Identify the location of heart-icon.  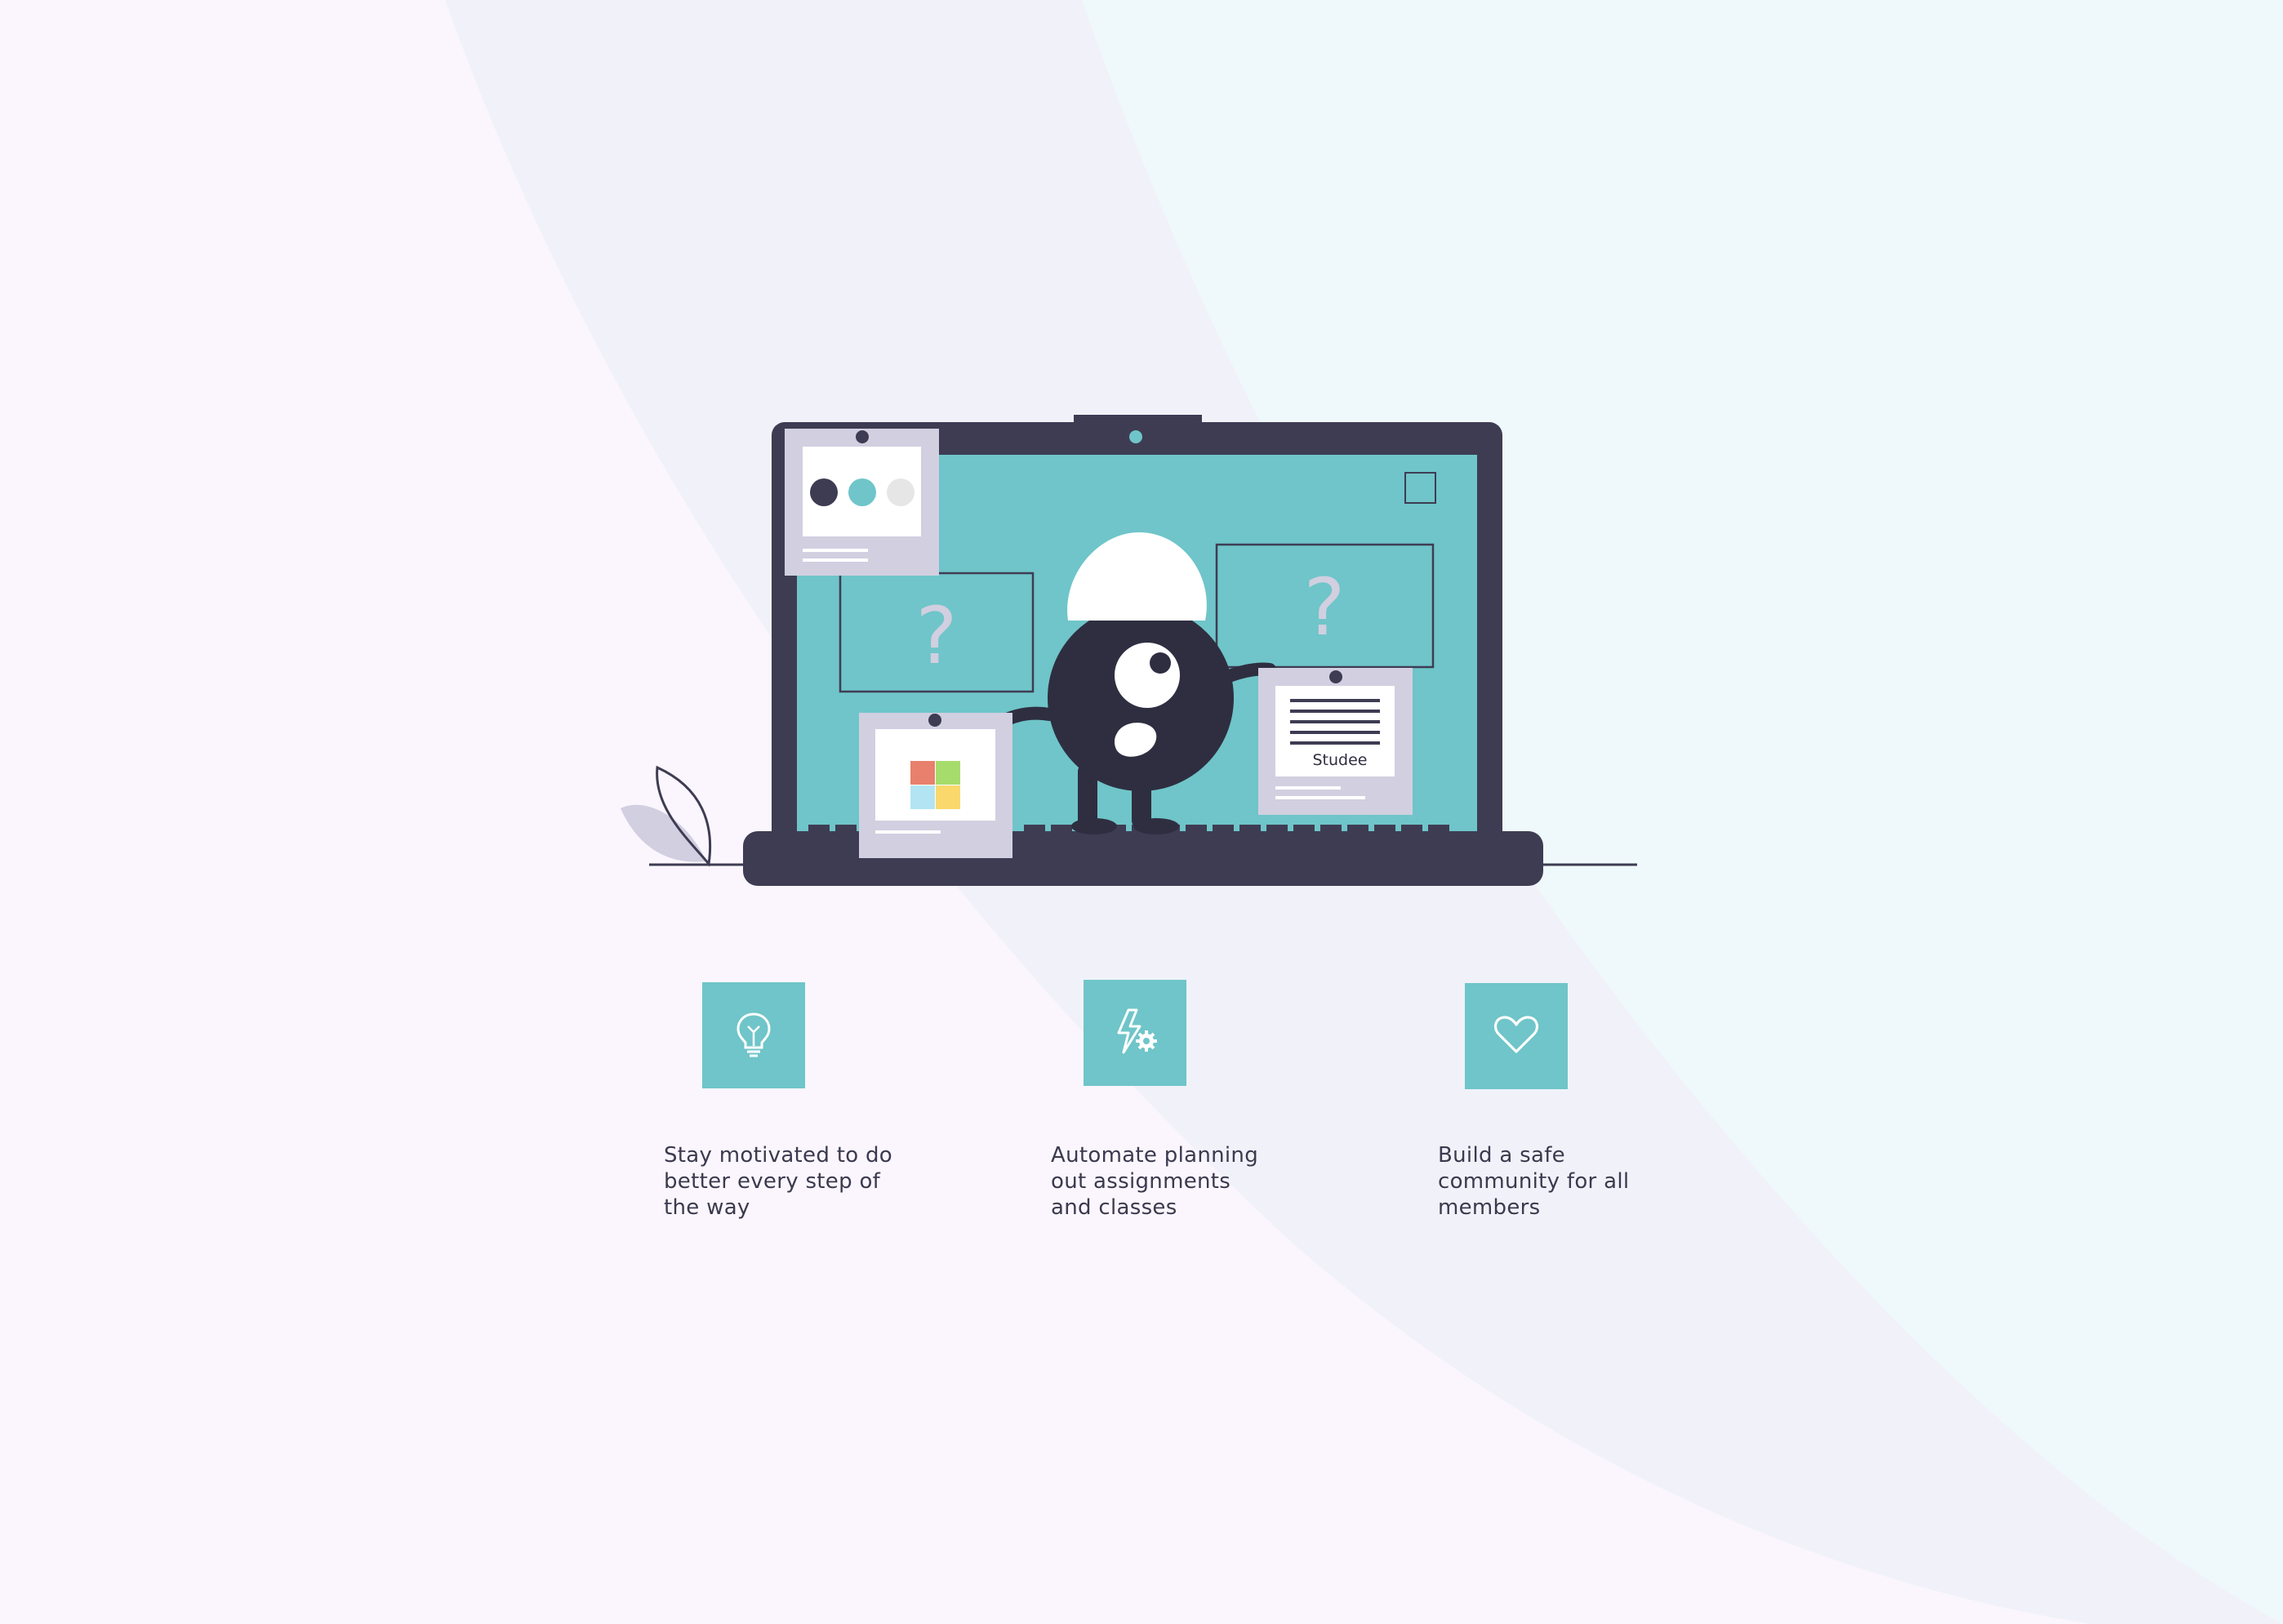
(1516, 1036).